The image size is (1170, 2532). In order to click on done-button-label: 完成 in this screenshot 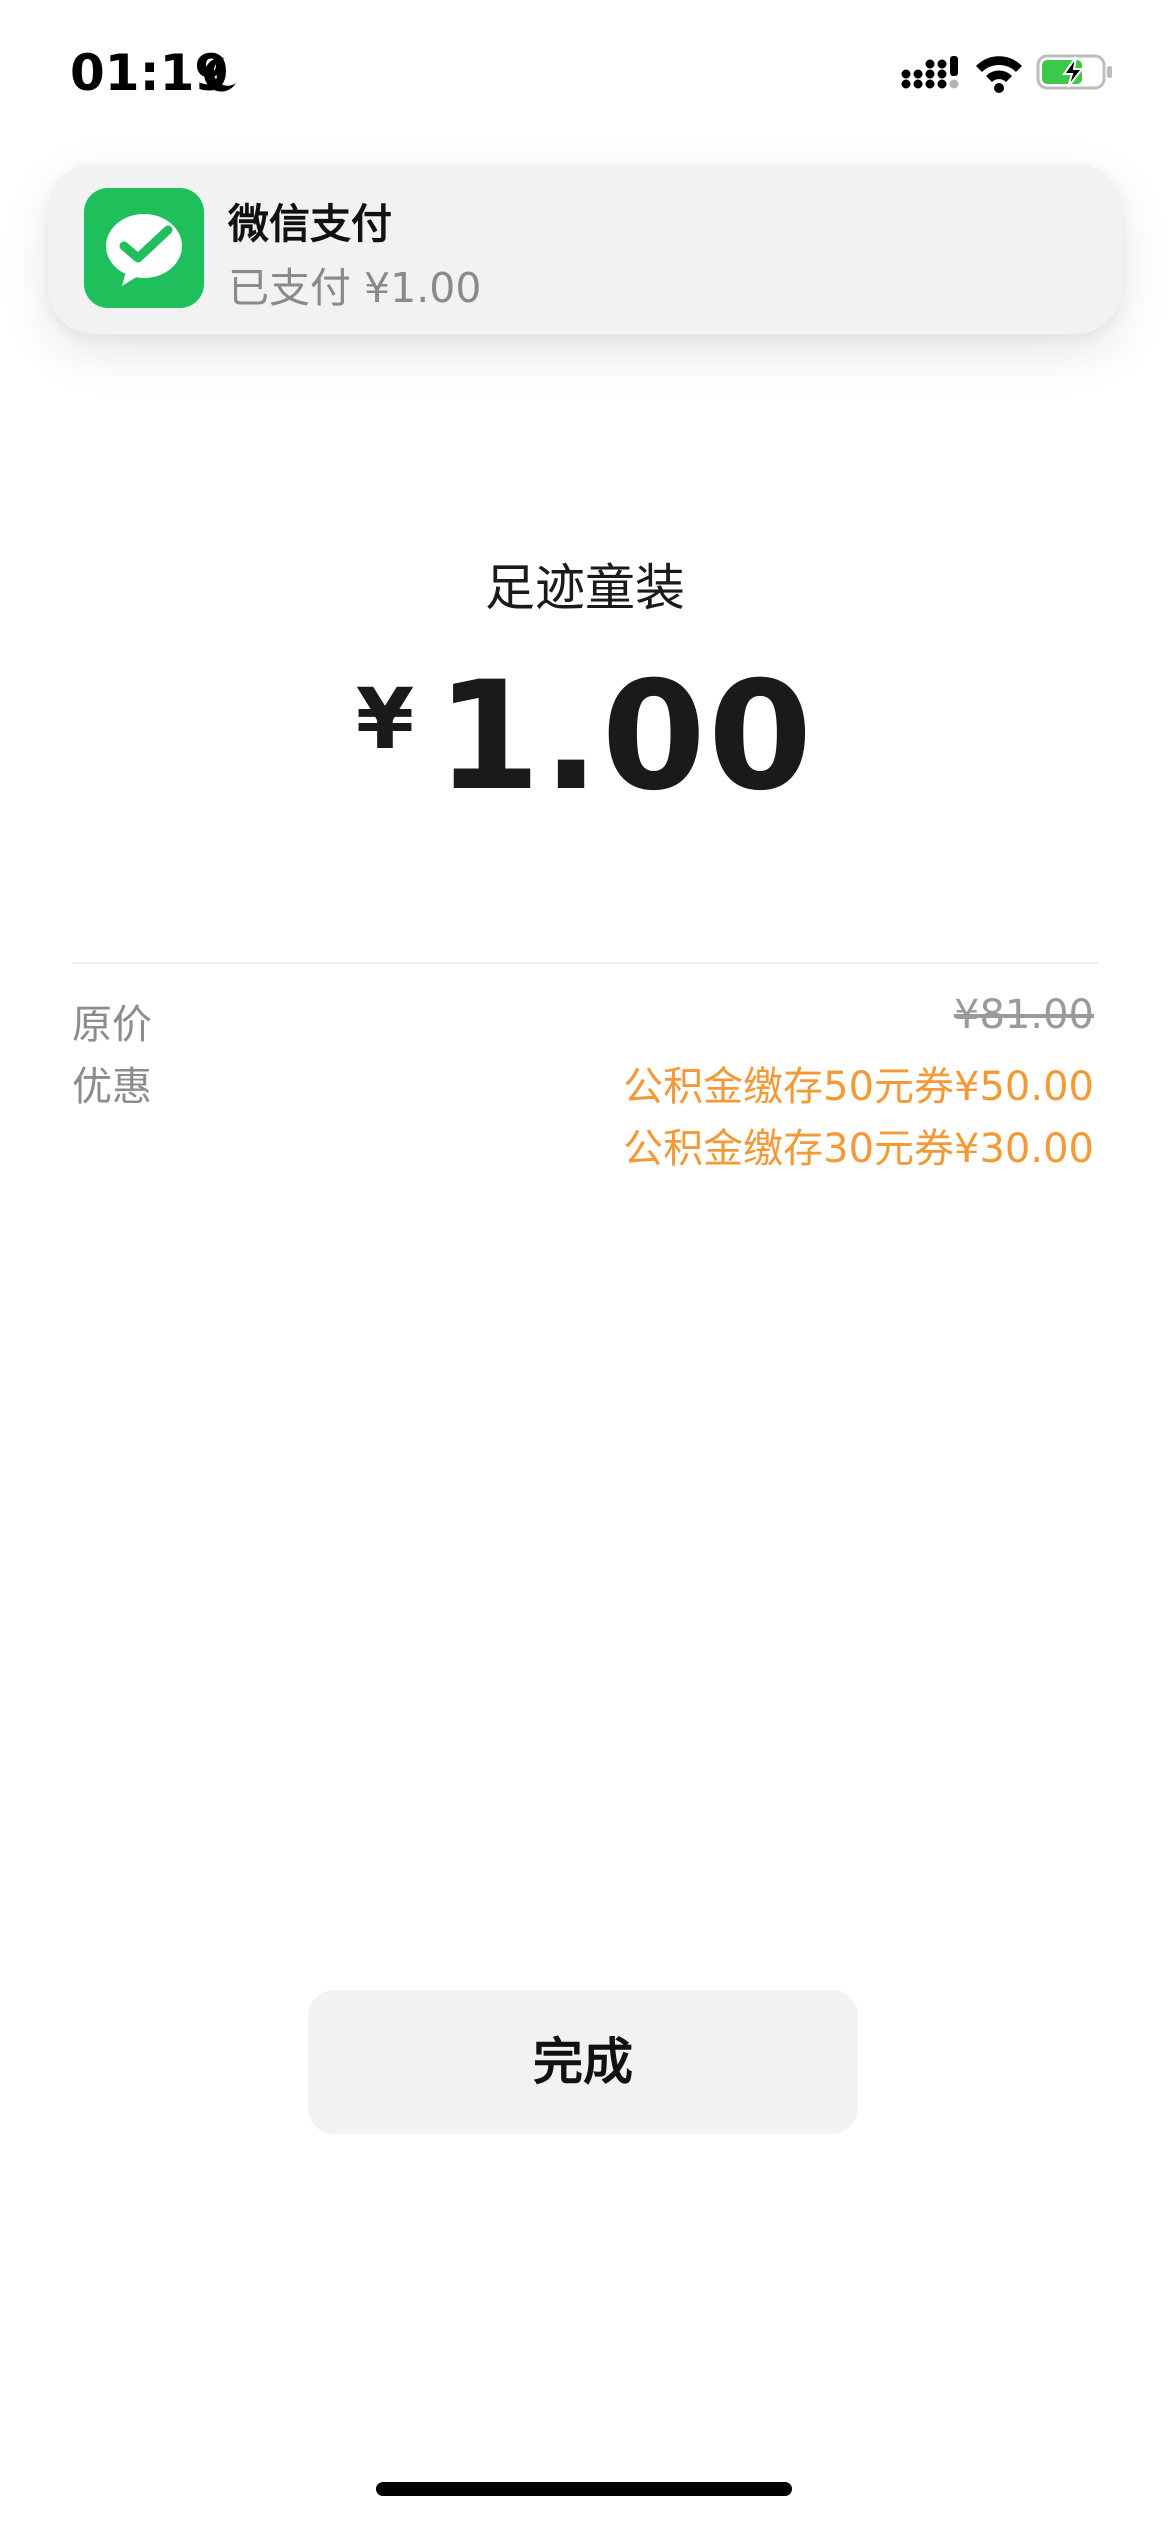, I will do `click(583, 2062)`.